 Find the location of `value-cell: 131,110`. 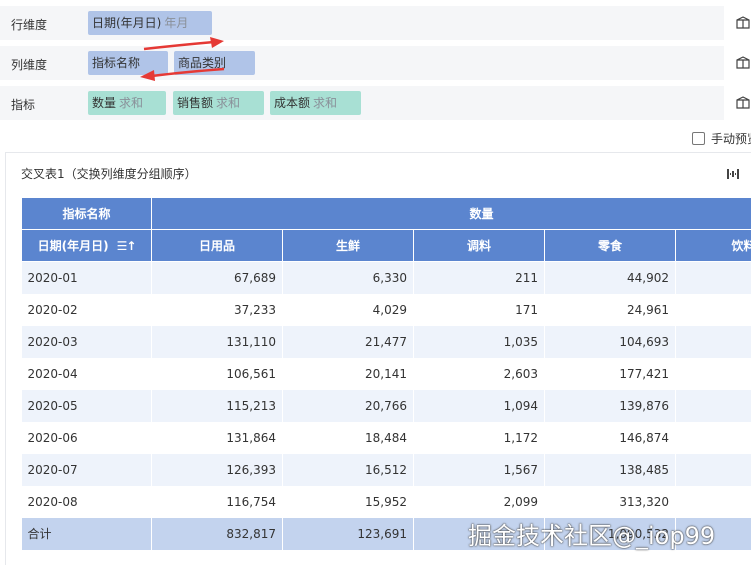

value-cell: 131,110 is located at coordinates (217, 341).